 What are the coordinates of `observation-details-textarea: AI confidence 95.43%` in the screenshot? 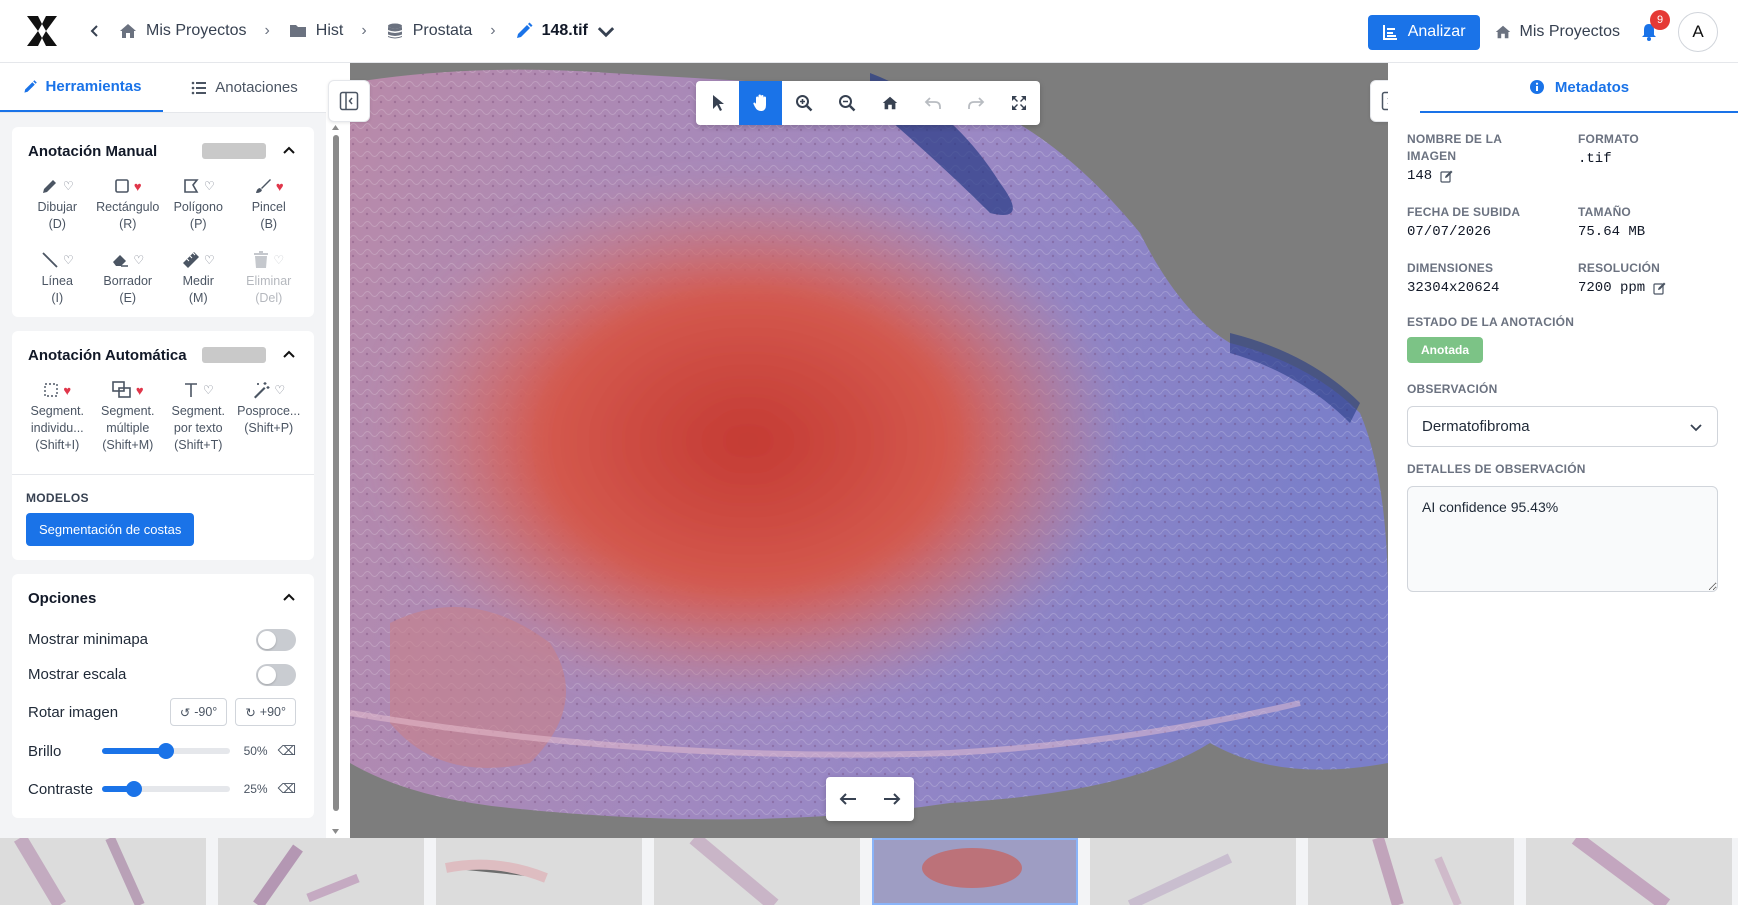 It's located at (1562, 539).